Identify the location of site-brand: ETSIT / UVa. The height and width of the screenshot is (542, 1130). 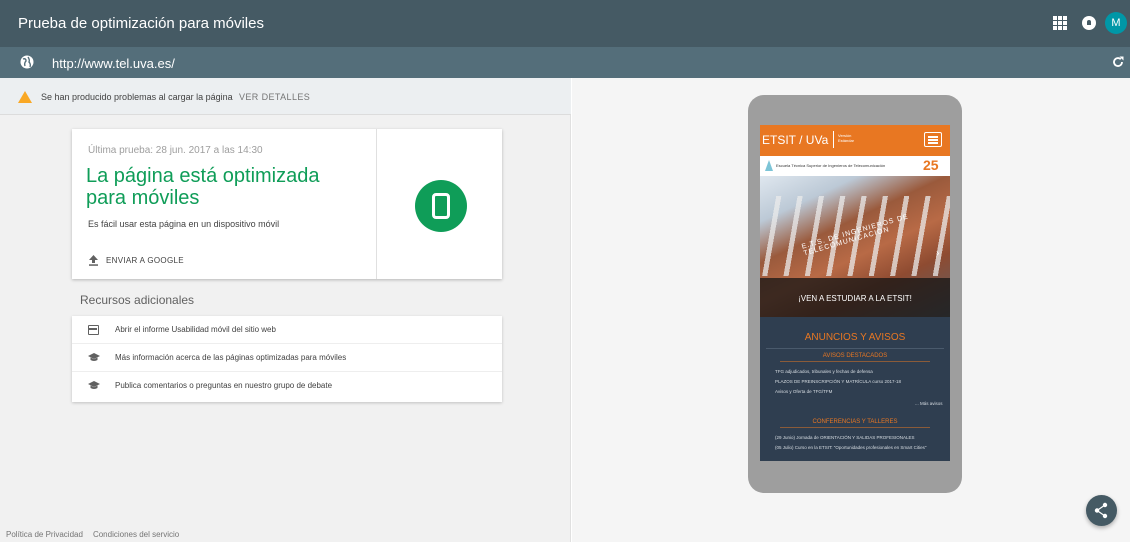
(795, 140).